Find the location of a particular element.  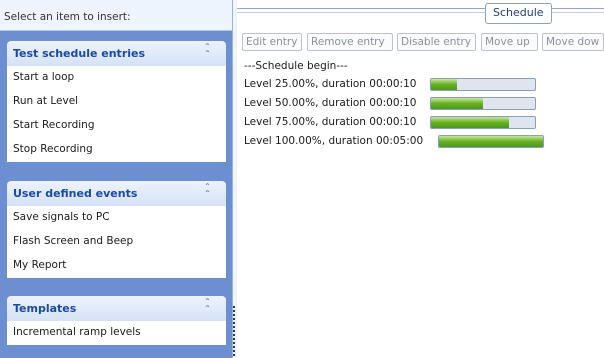

list-item-my-report: My Report is located at coordinates (116, 266).